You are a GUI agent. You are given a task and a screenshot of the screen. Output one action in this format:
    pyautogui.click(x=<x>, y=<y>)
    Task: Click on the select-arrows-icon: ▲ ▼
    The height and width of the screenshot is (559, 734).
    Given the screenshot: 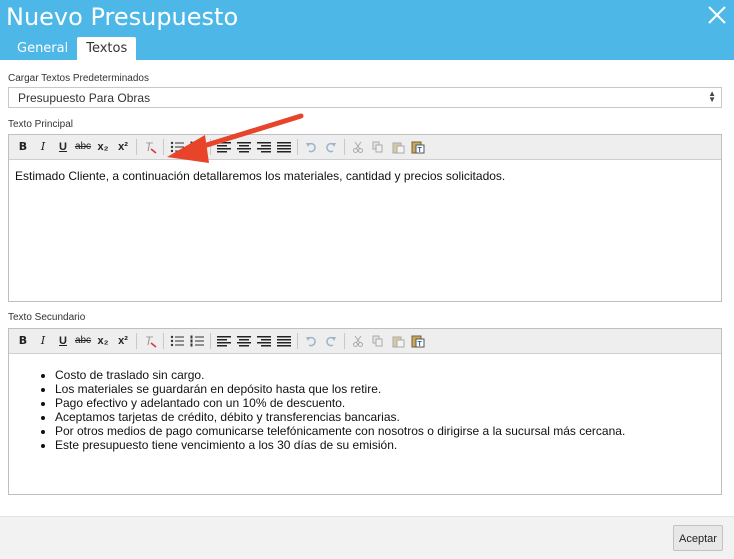 What is the action you would take?
    pyautogui.click(x=712, y=96)
    